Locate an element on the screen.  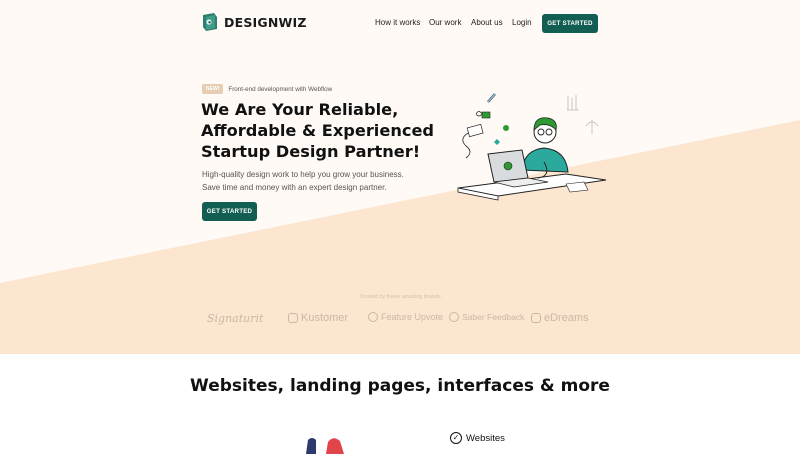
edreams-icon is located at coordinates (536, 318).